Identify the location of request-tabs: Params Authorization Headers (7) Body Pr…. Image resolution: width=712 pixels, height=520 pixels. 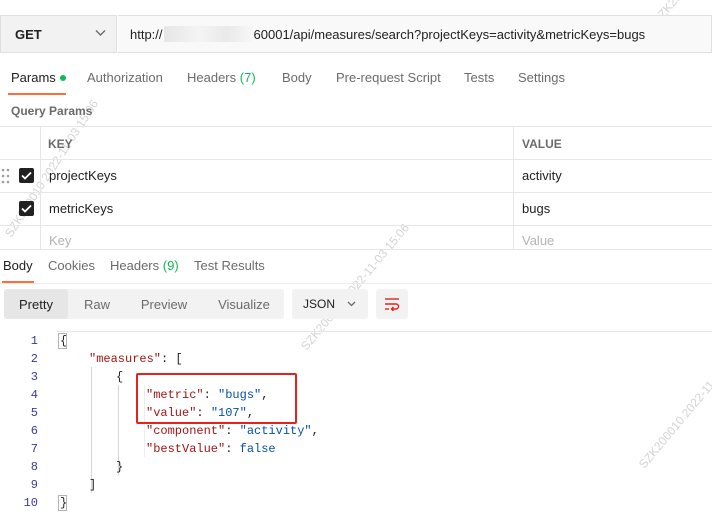
(356, 78).